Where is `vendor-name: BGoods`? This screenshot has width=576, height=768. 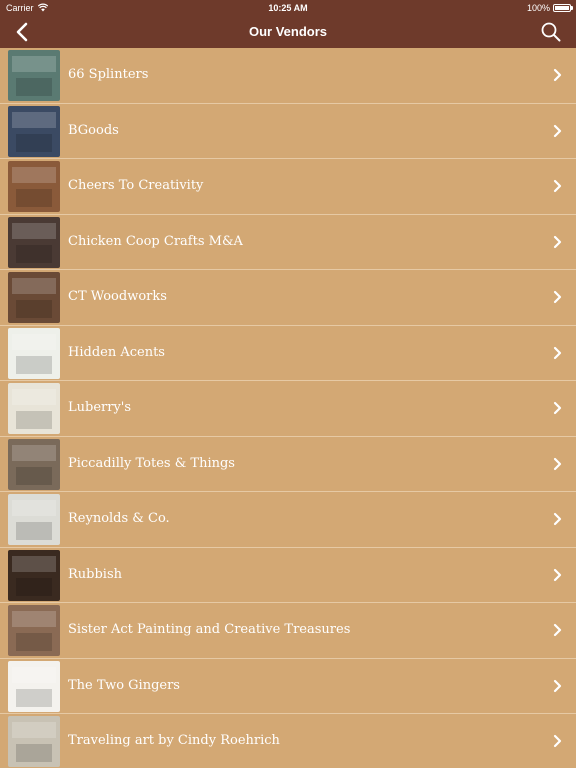
vendor-name: BGoods is located at coordinates (93, 130).